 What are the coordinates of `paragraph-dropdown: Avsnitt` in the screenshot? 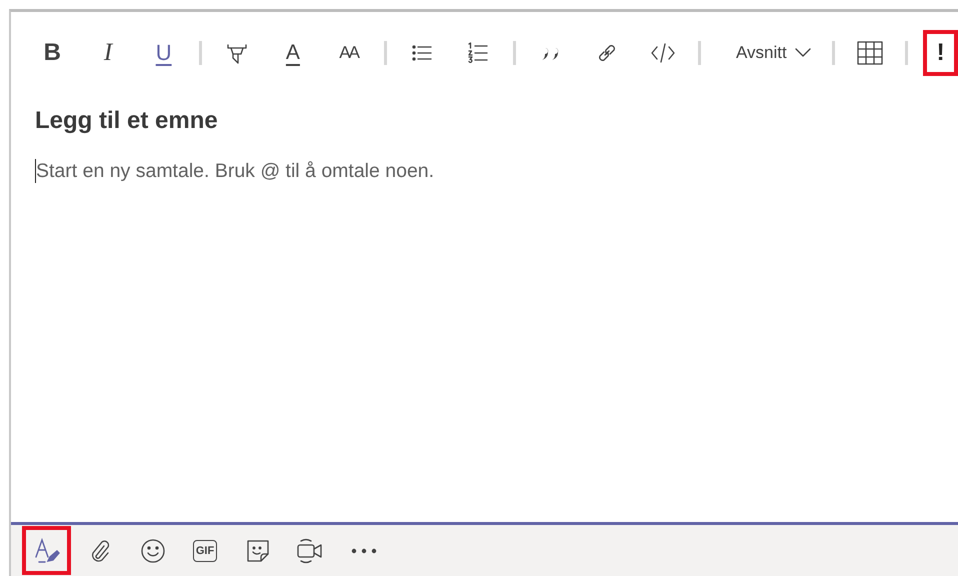 It's located at (766, 53).